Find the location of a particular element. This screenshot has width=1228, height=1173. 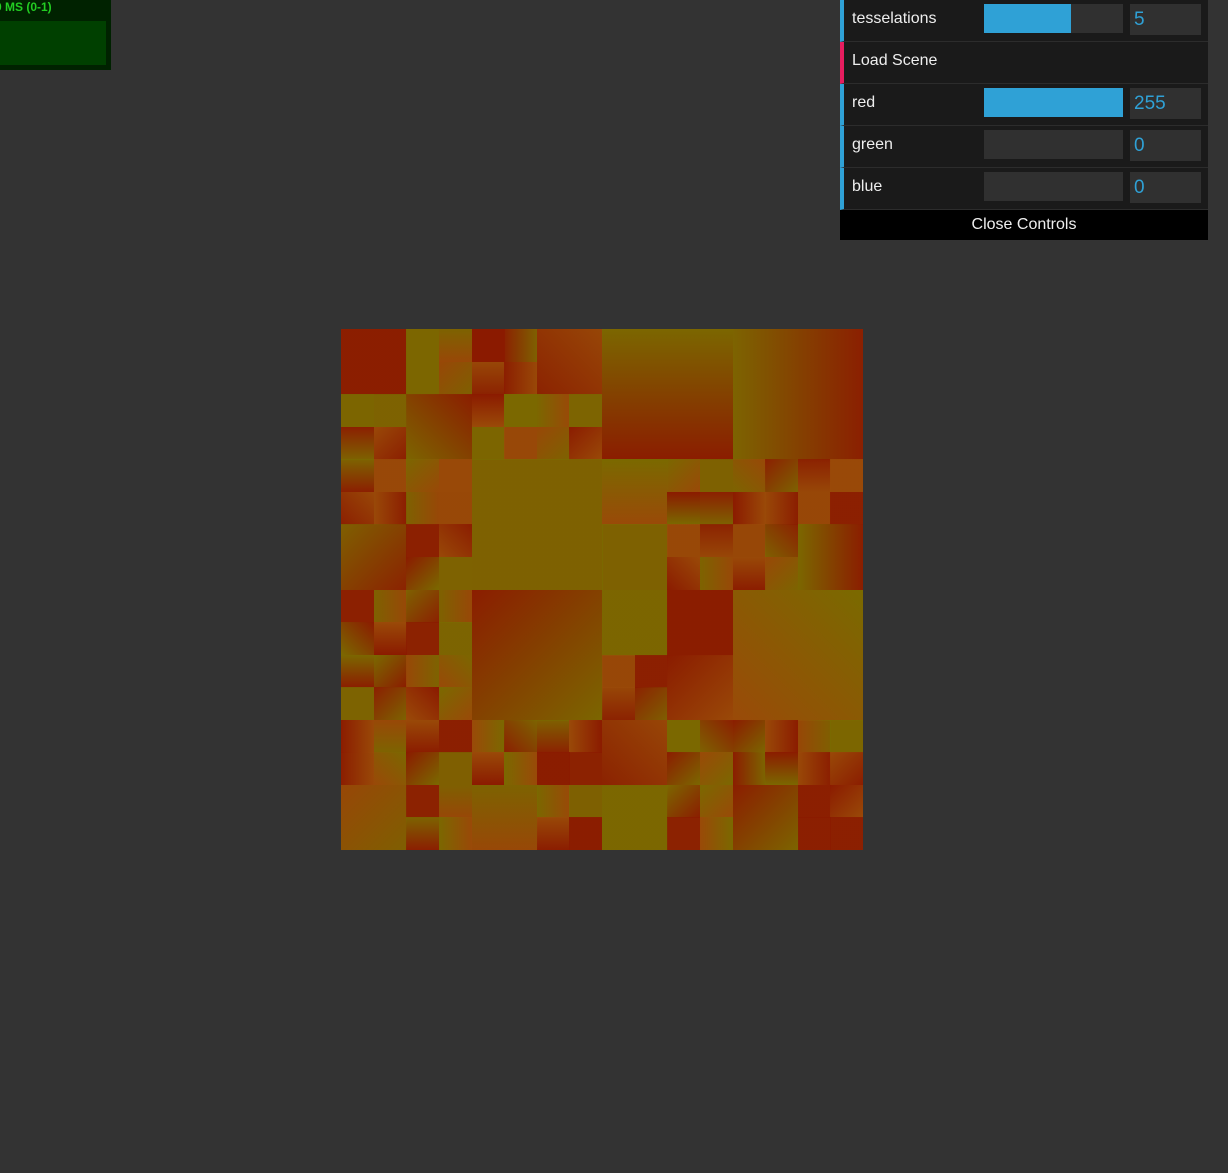

control-row-blue: blue is located at coordinates (1024, 189).